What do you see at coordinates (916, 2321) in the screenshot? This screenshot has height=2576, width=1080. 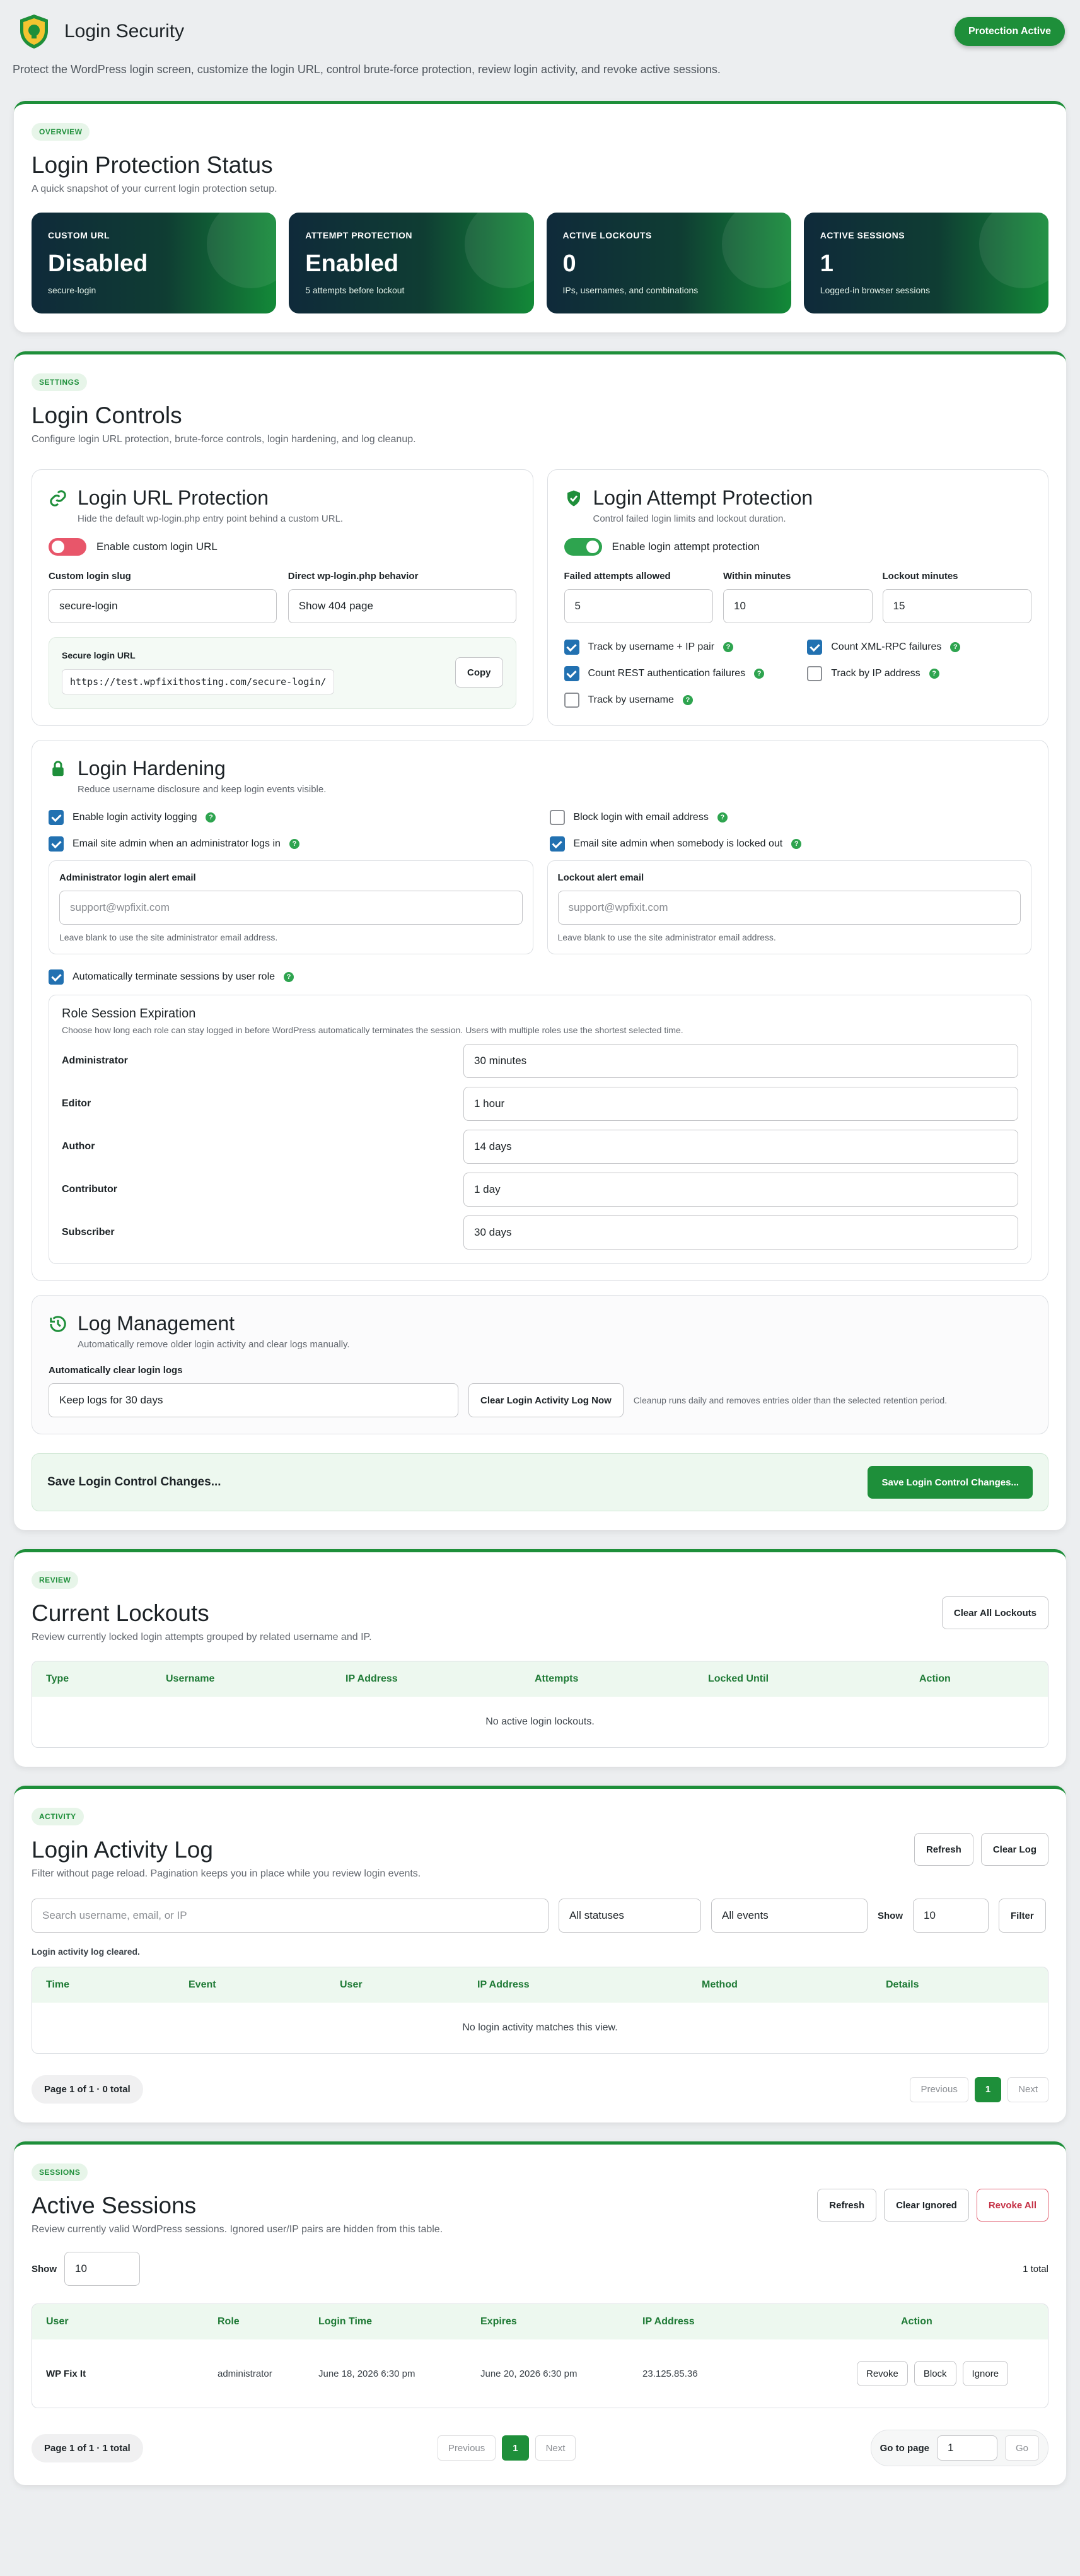 I see `column-header: Action` at bounding box center [916, 2321].